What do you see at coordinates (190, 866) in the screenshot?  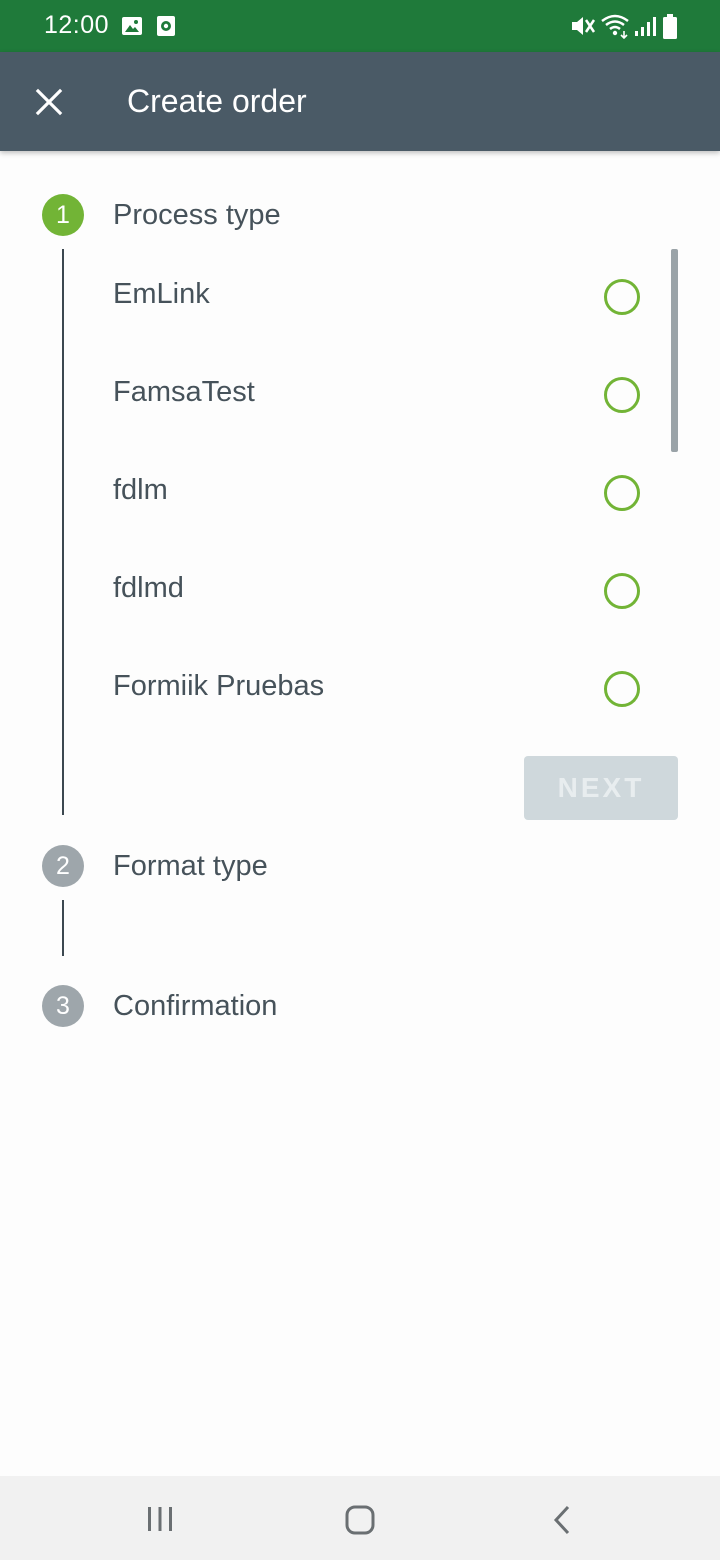 I see `step-2-label: Format type` at bounding box center [190, 866].